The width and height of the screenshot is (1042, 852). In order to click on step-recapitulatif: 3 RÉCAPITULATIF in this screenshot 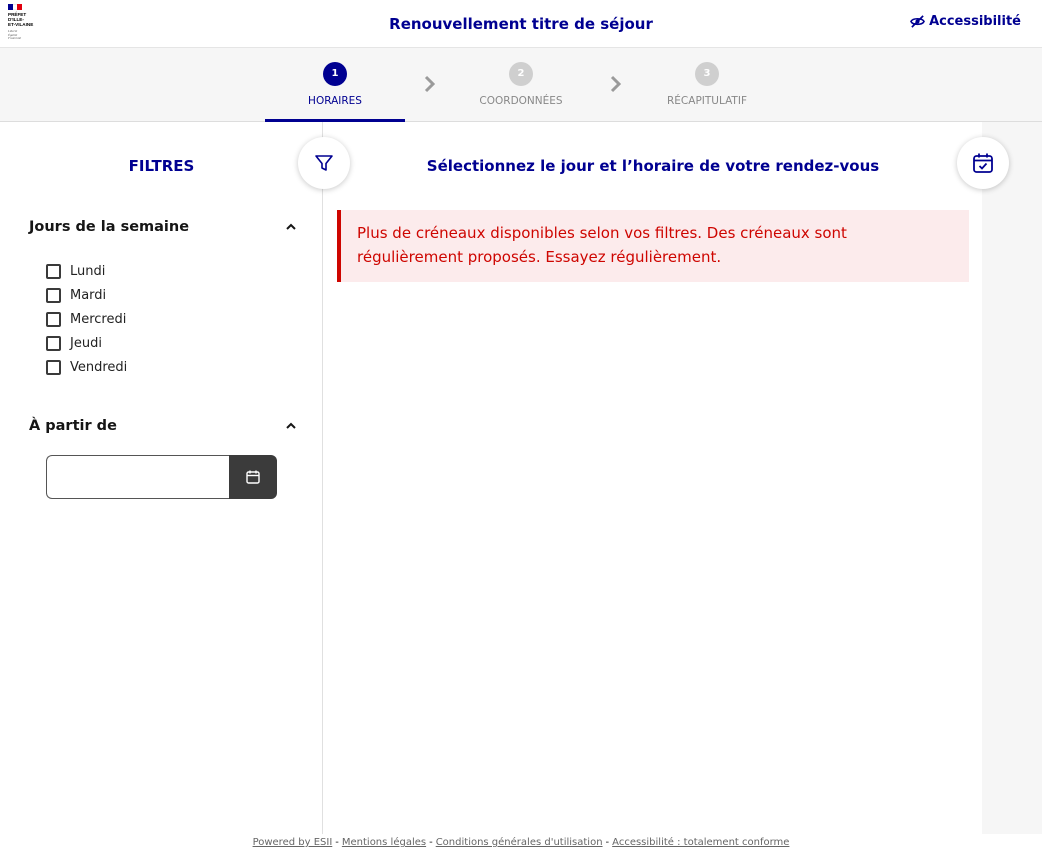, I will do `click(707, 85)`.